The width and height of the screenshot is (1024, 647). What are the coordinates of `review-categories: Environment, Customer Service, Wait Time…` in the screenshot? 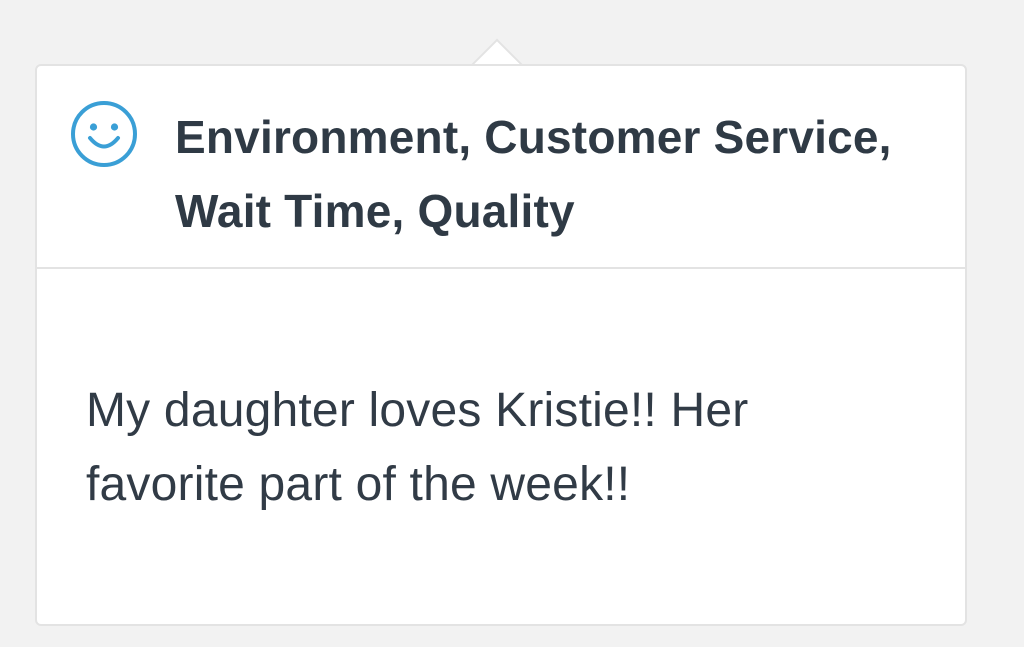 It's located at (533, 174).